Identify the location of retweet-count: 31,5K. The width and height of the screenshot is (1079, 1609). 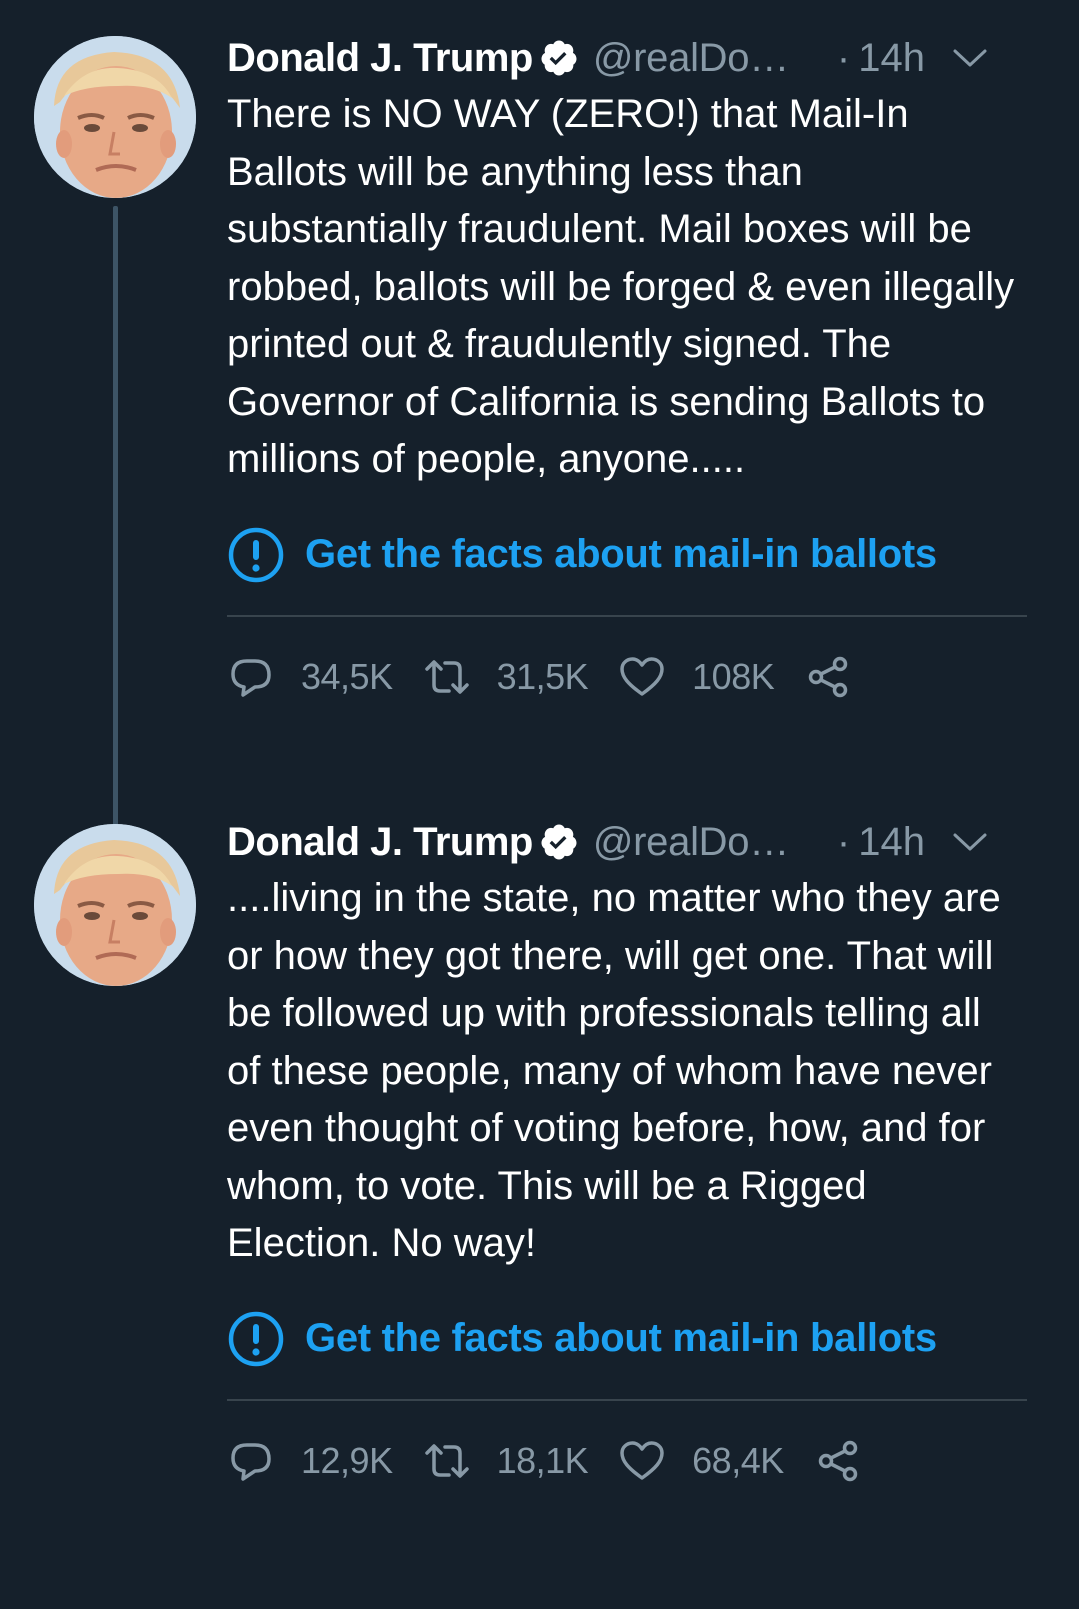
(542, 676).